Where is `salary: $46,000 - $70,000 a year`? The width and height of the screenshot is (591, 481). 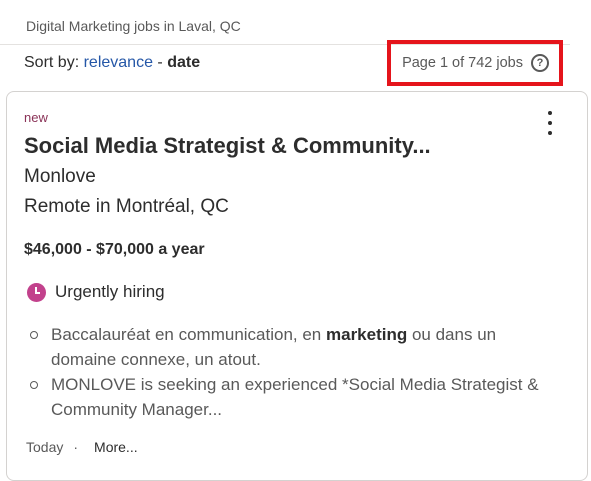 salary: $46,000 - $70,000 a year is located at coordinates (114, 249).